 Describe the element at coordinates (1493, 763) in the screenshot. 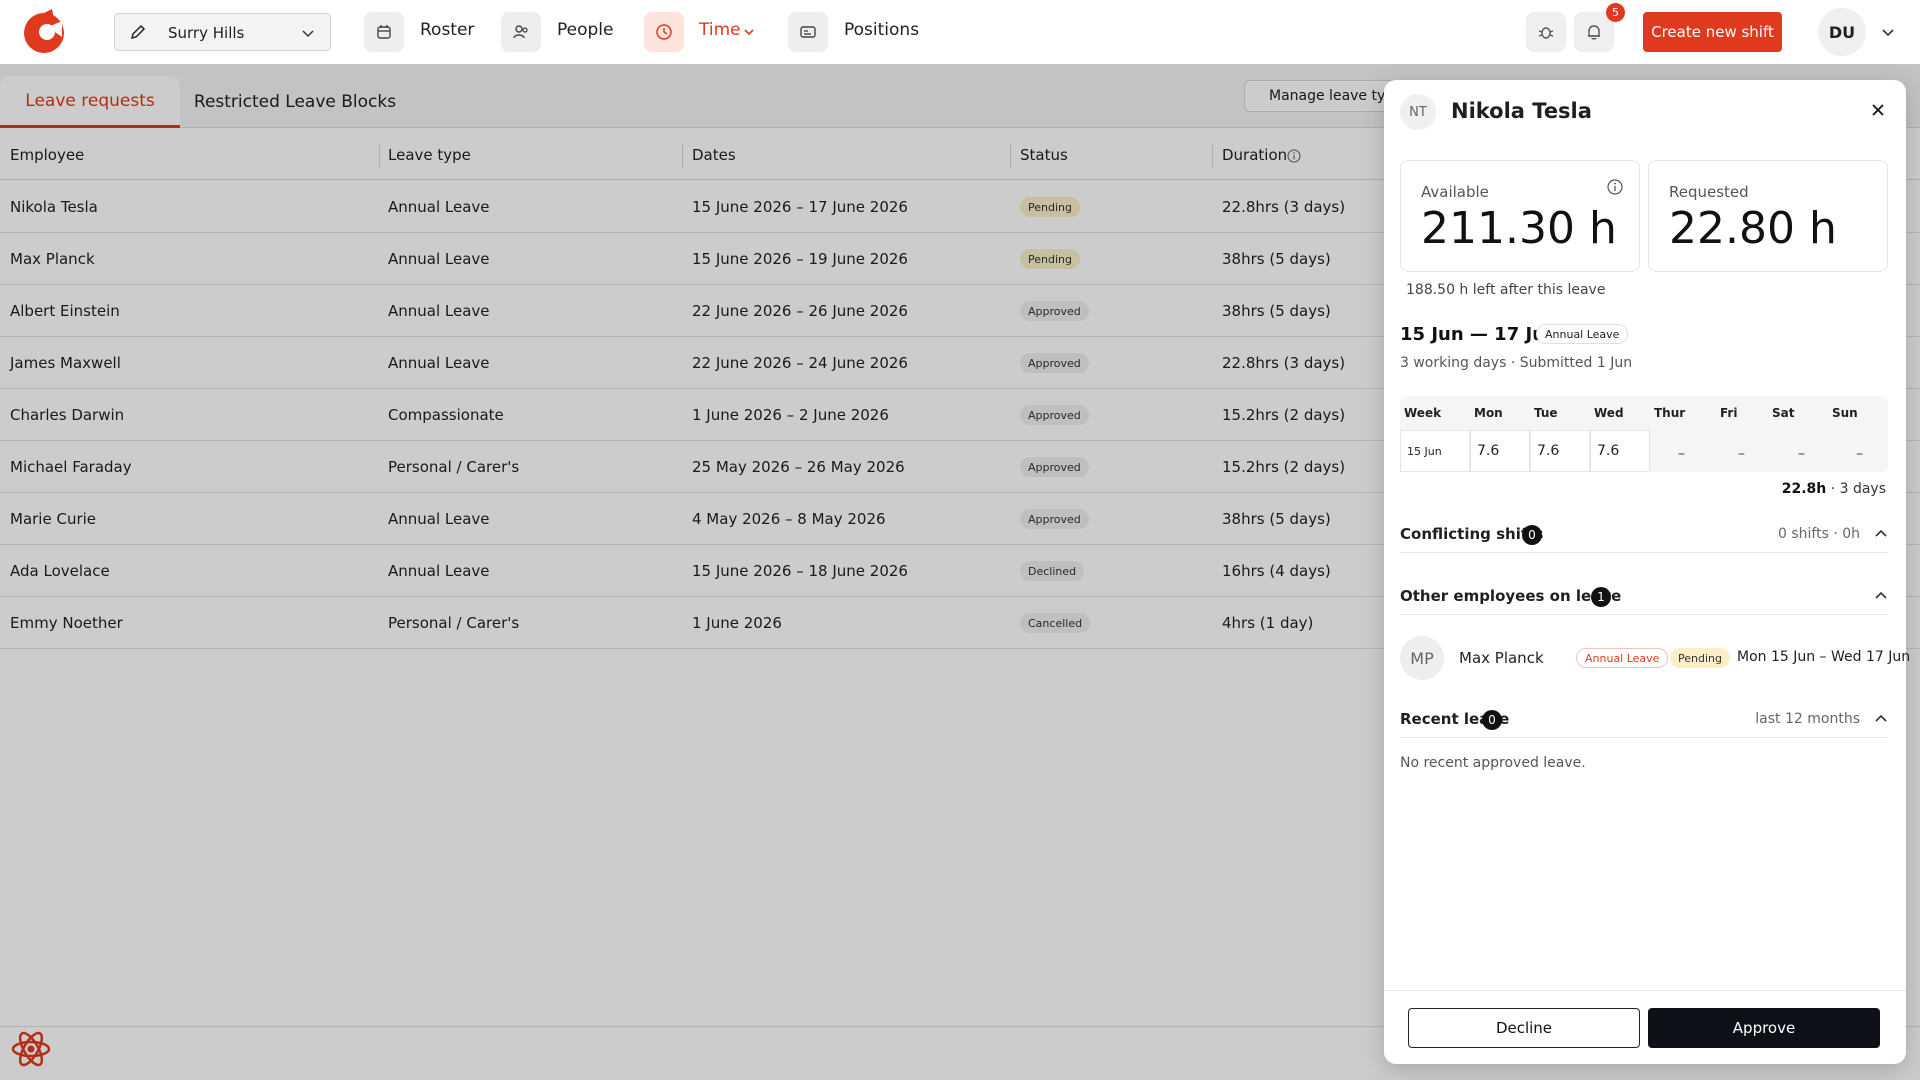

I see `no-recent-leave-message: No recent approved leave.` at that location.